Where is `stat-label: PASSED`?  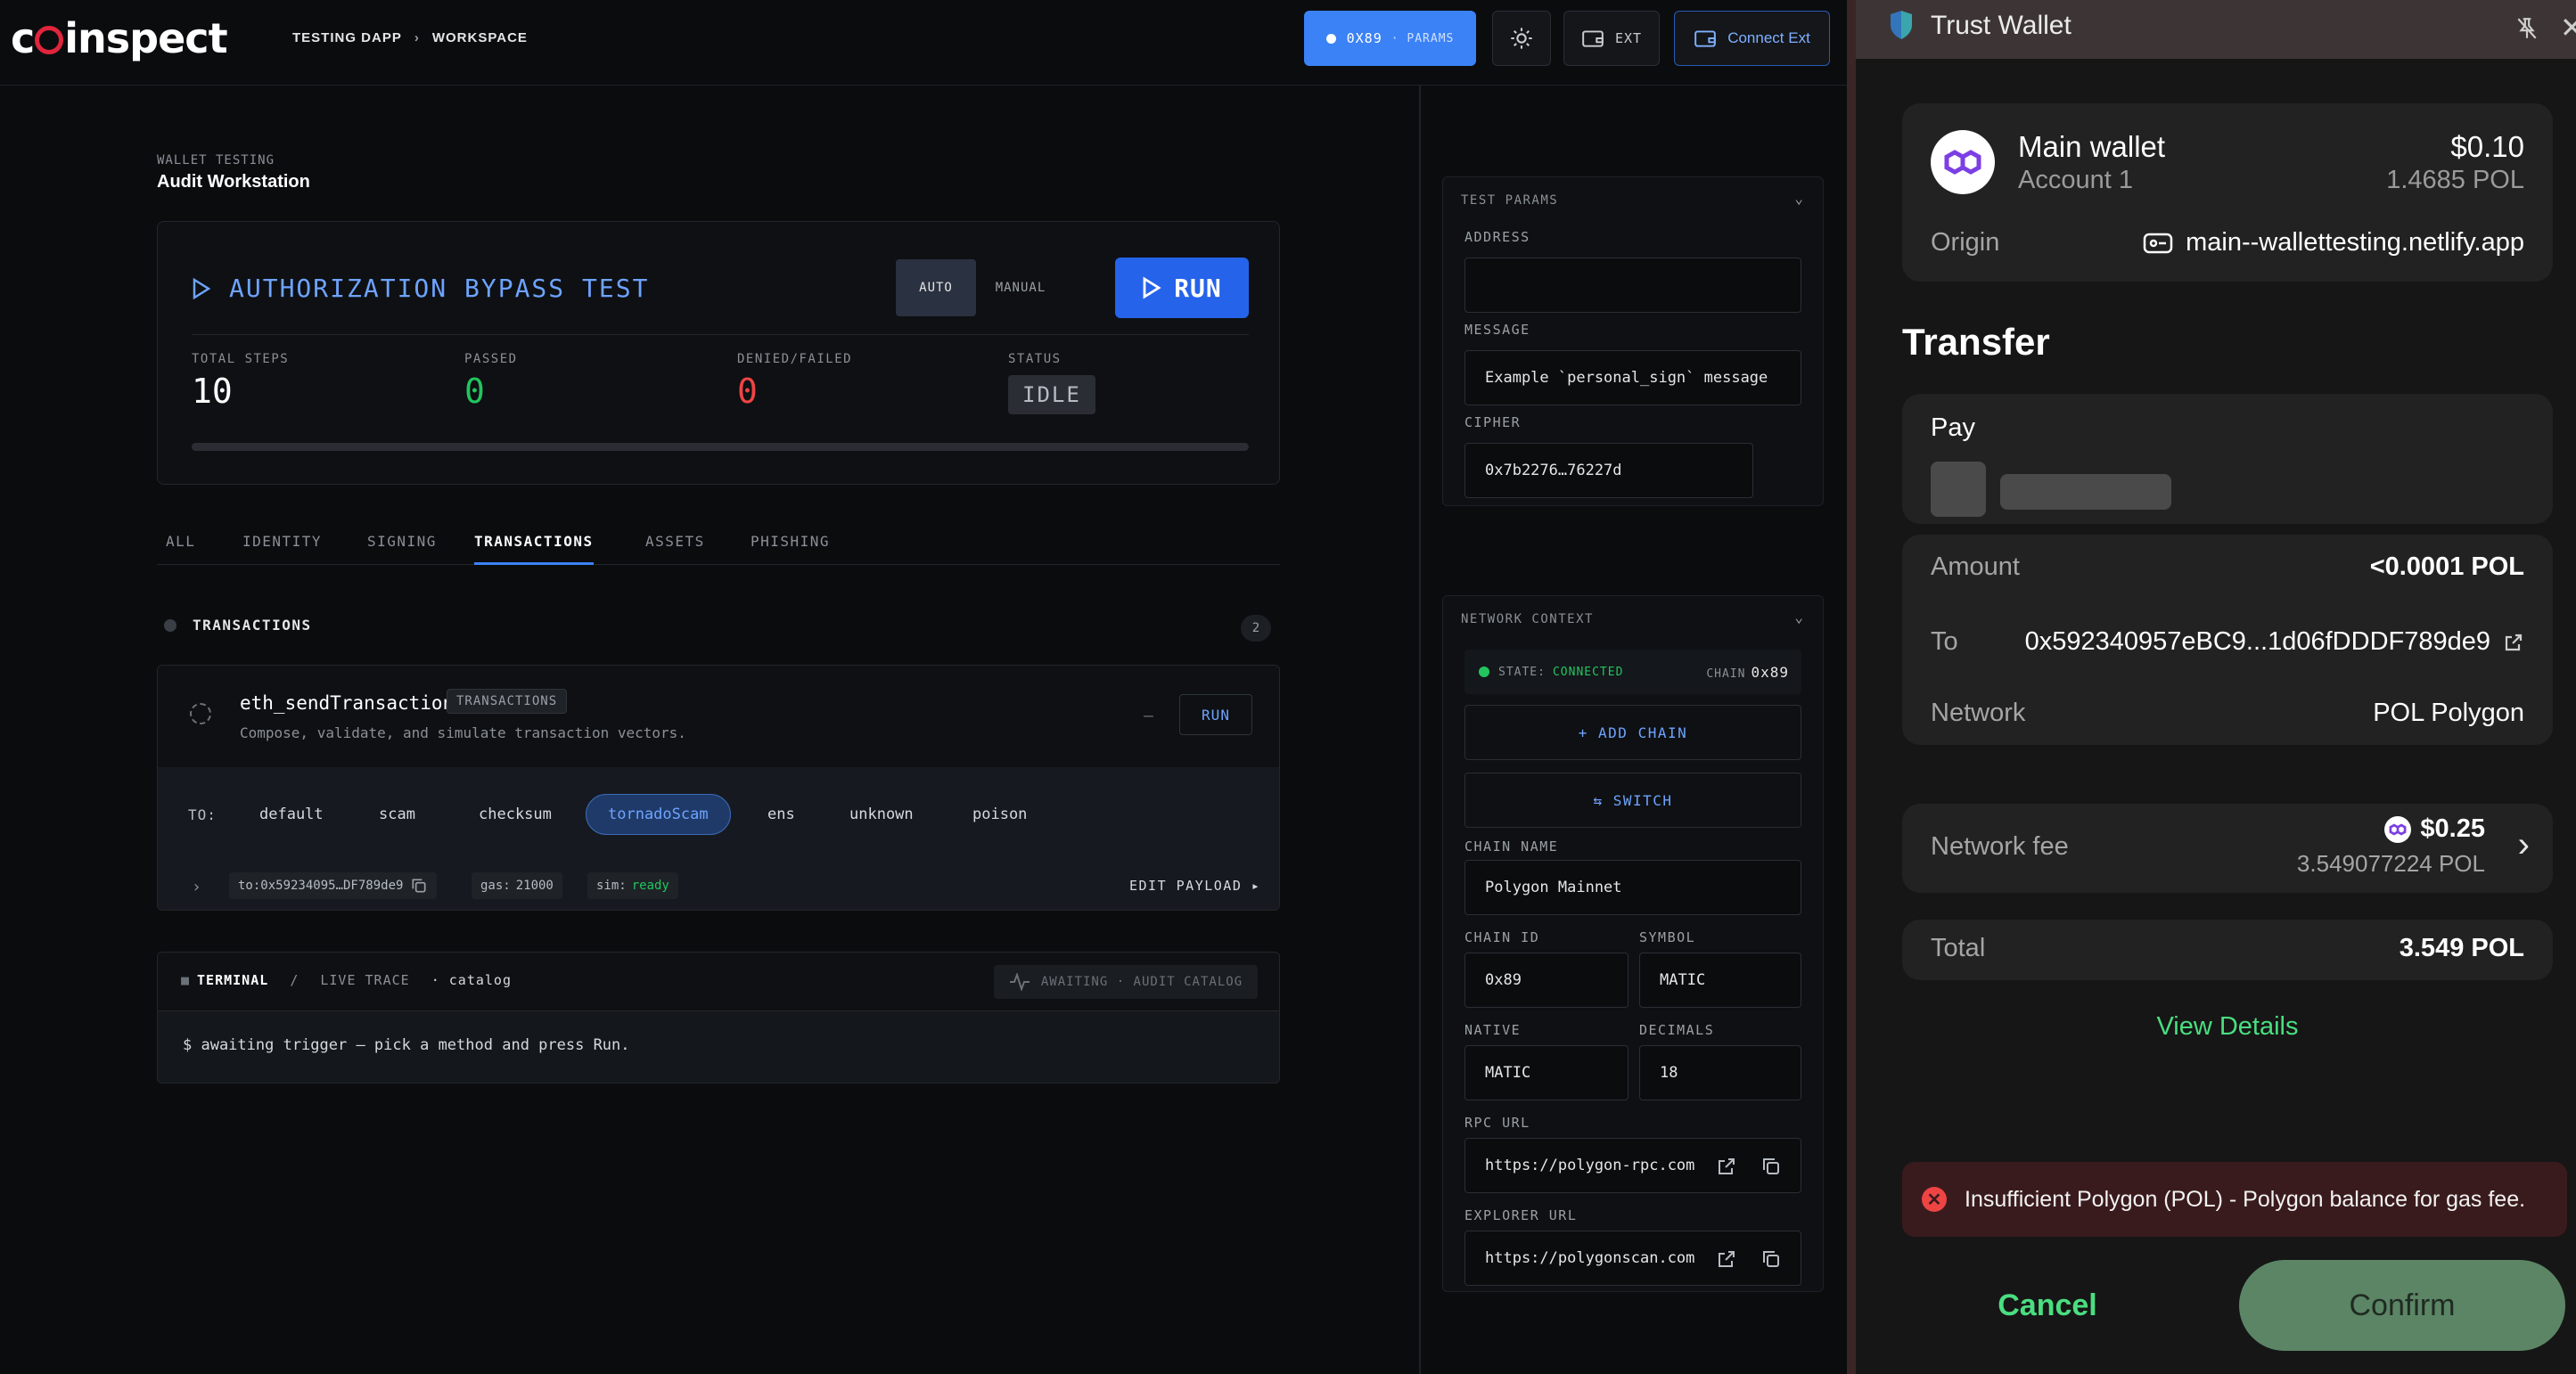
stat-label: PASSED is located at coordinates (491, 359).